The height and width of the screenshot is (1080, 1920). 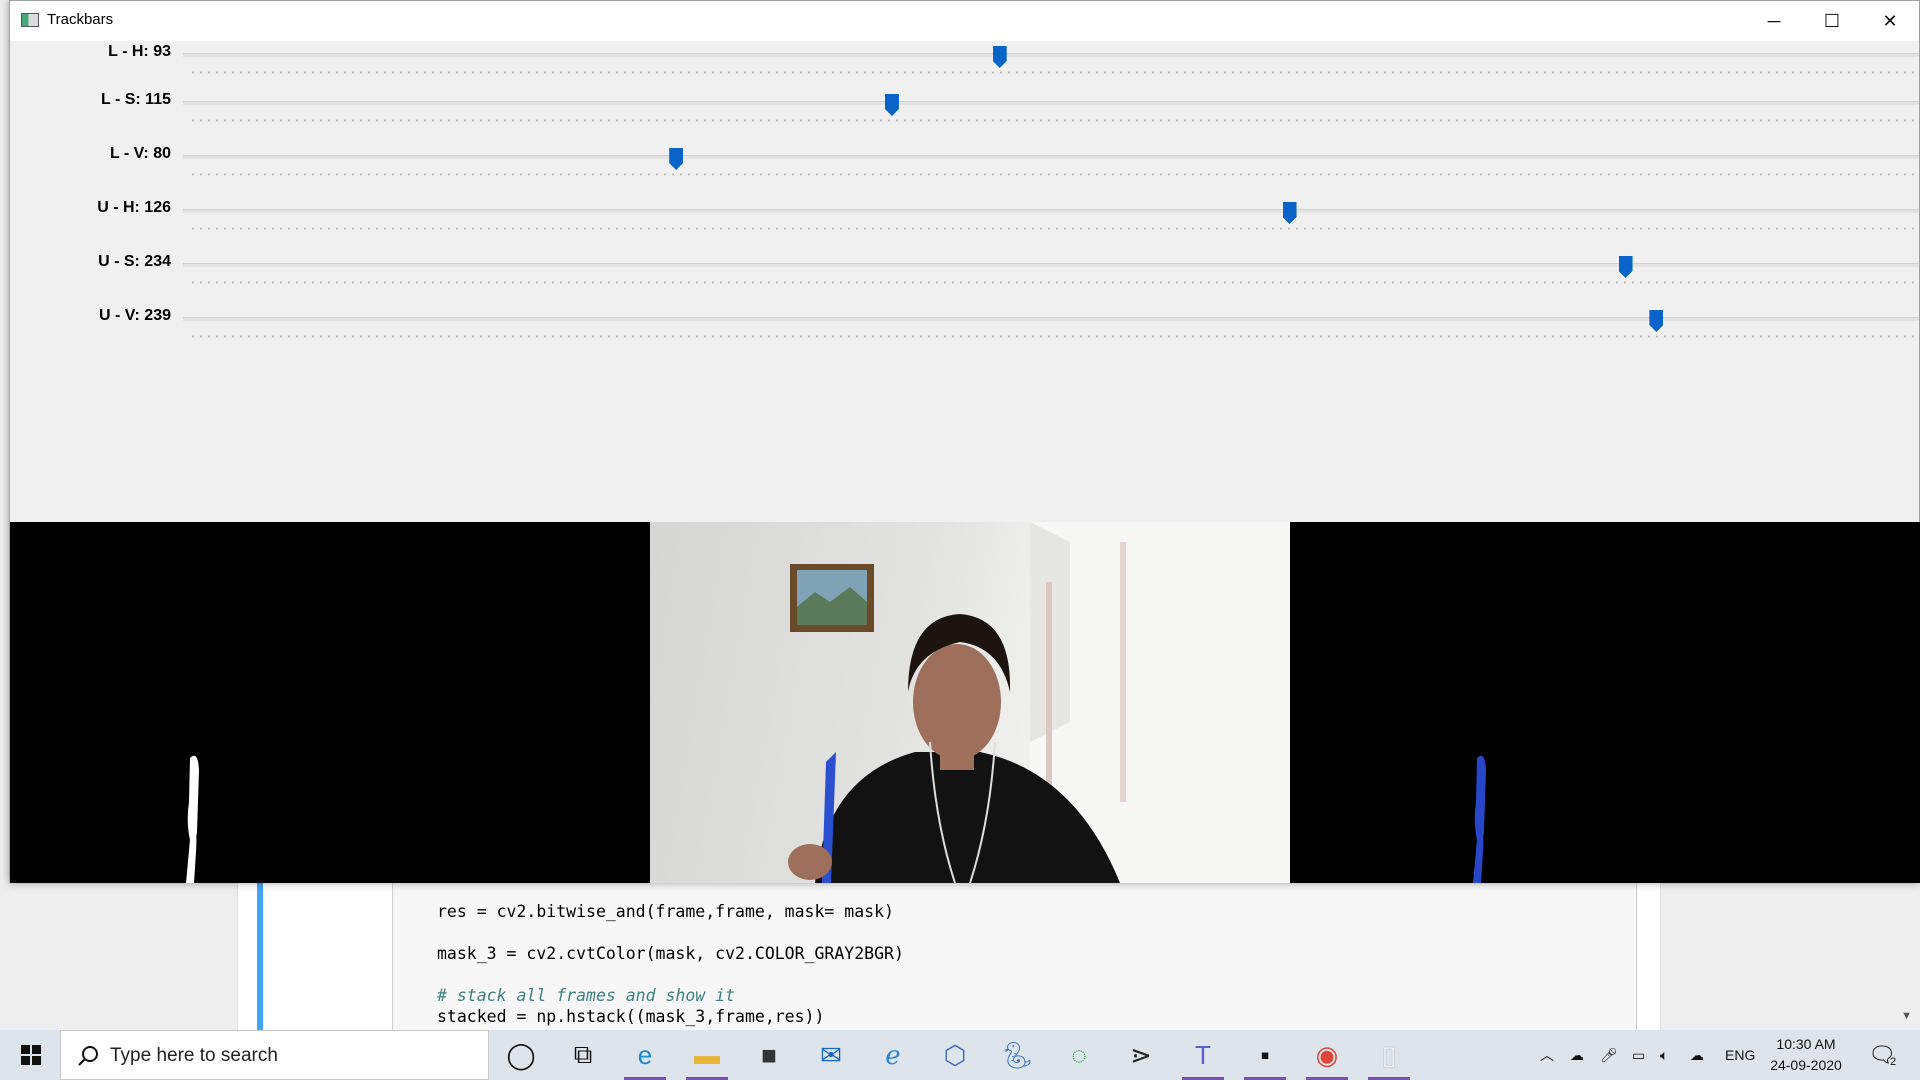 I want to click on trackbar-label: U - V: 239, so click(x=134, y=315).